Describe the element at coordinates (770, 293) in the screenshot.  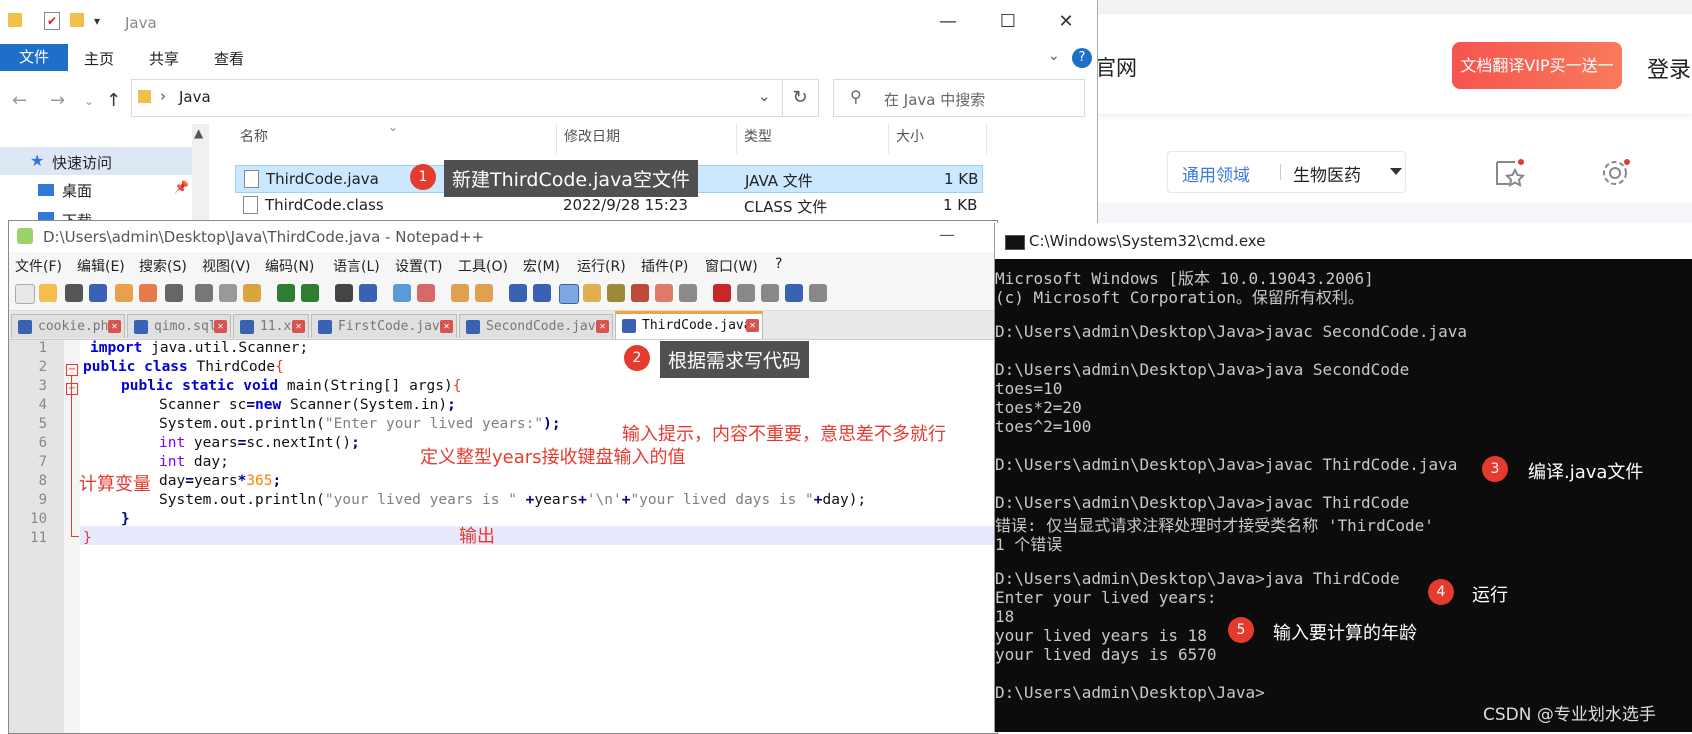
I see `play-macro-icon` at that location.